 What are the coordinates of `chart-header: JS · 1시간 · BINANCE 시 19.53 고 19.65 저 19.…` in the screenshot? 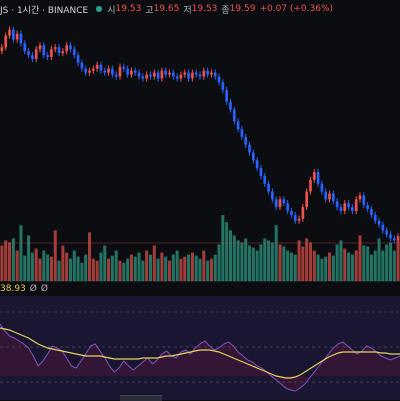 It's located at (168, 9).